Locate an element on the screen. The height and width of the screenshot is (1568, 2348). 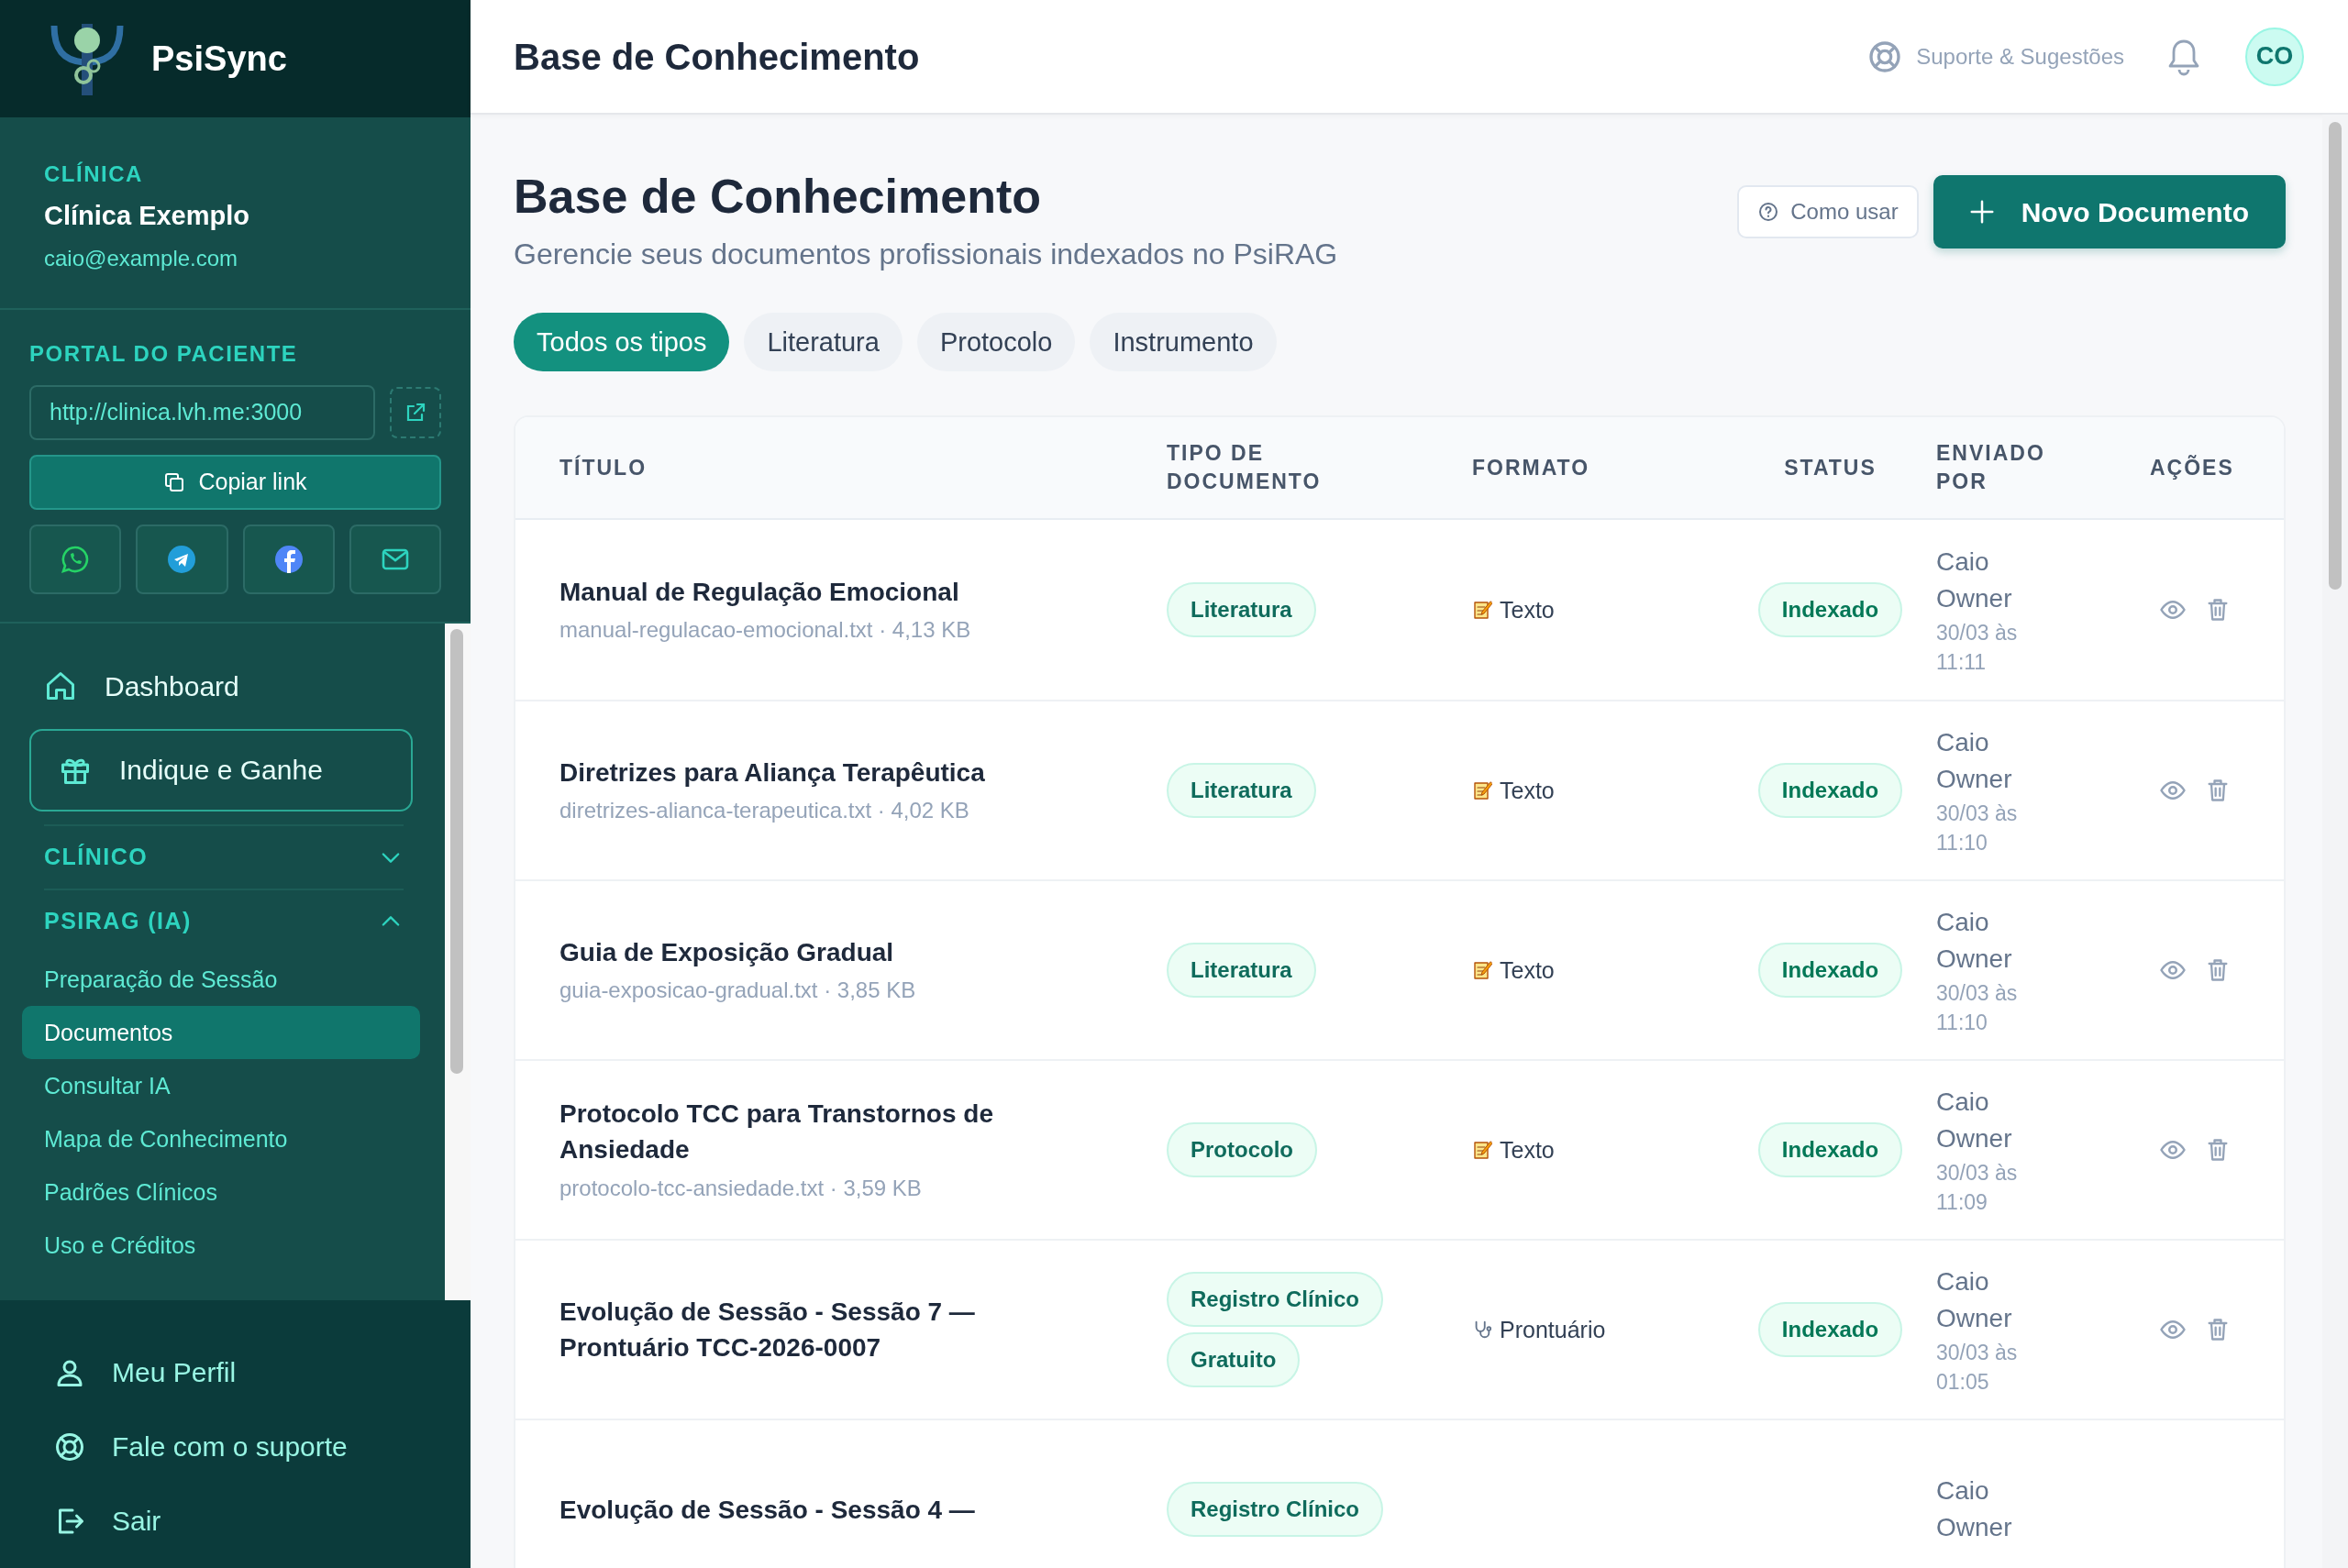
column-header: TIPO DE DOCUMENTO is located at coordinates (1244, 468).